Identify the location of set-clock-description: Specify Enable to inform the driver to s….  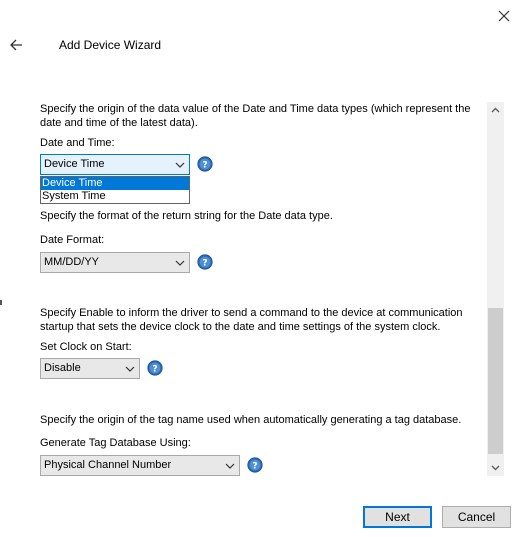
(251, 320).